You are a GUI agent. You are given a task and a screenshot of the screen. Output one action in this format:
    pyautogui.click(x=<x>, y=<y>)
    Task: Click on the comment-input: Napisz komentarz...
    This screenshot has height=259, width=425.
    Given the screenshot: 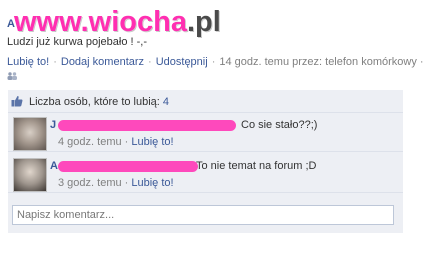 What is the action you would take?
    pyautogui.click(x=203, y=215)
    